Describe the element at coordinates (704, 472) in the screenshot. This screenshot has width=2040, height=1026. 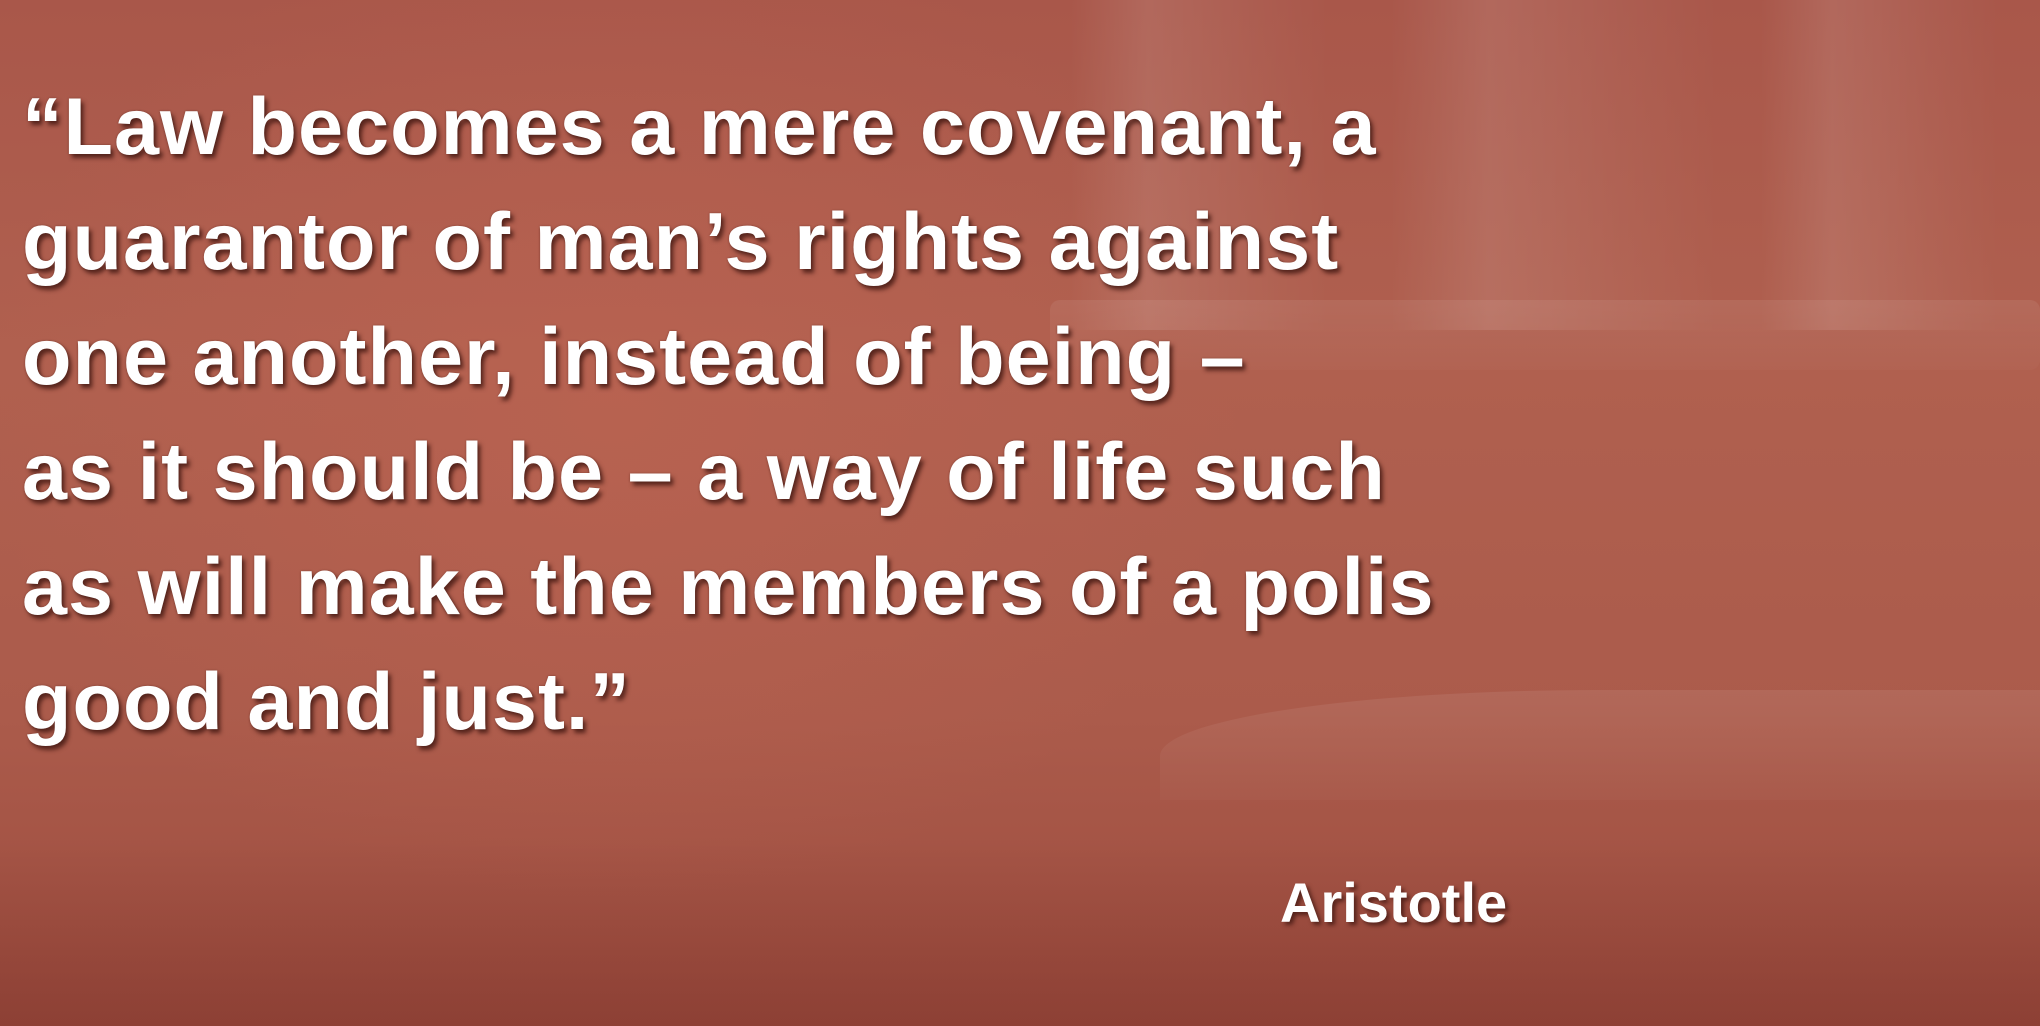
I see `quote-line: as it should be – a way of life such` at that location.